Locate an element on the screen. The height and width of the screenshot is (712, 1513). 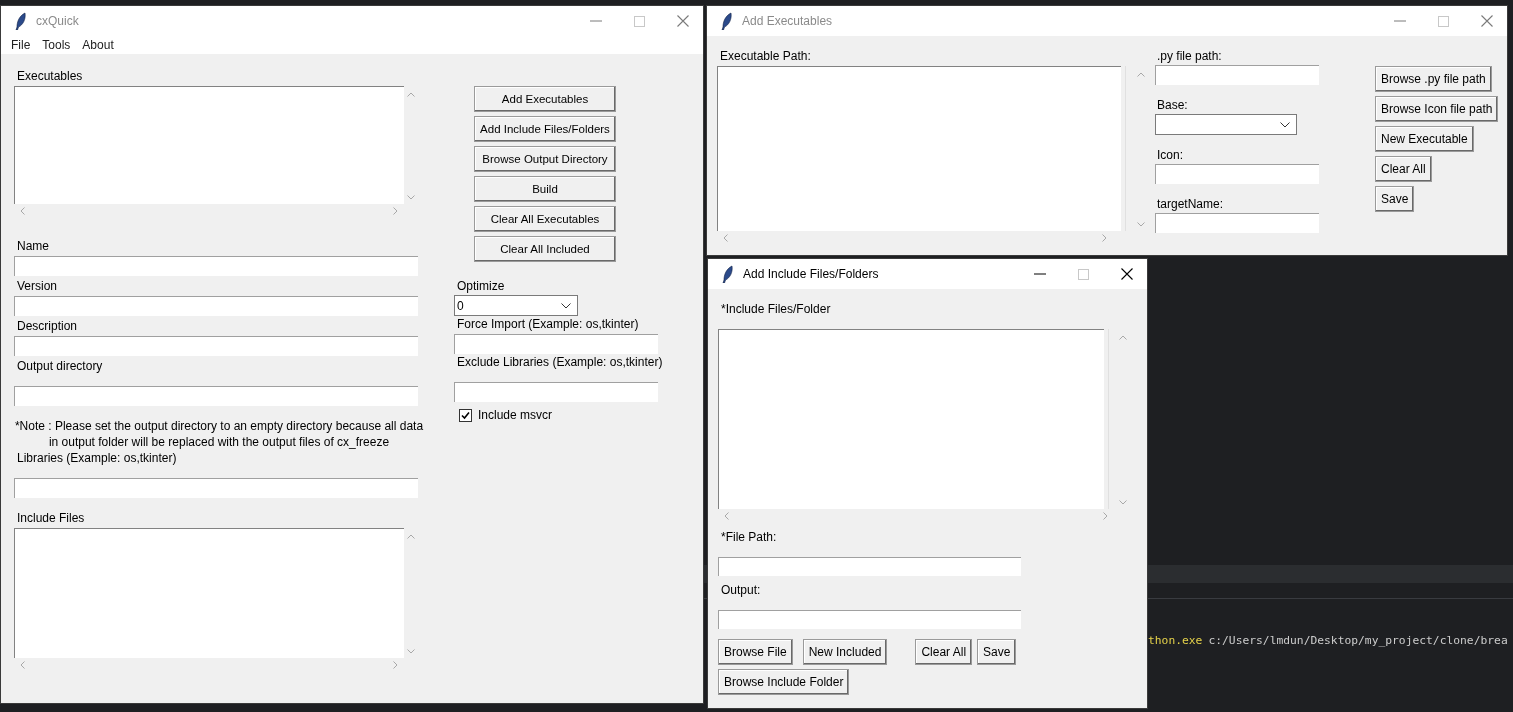
field-label: Output: is located at coordinates (741, 590).